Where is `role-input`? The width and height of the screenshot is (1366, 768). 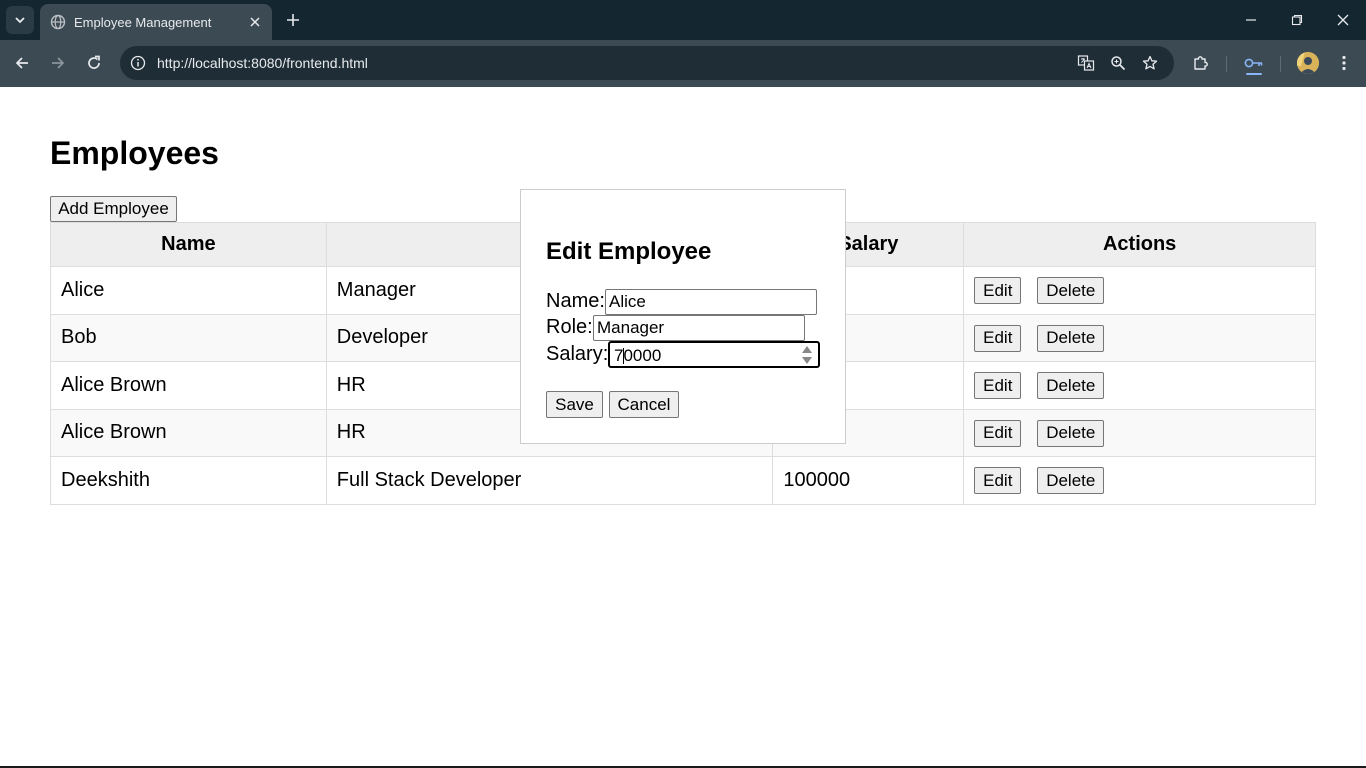 role-input is located at coordinates (699, 328).